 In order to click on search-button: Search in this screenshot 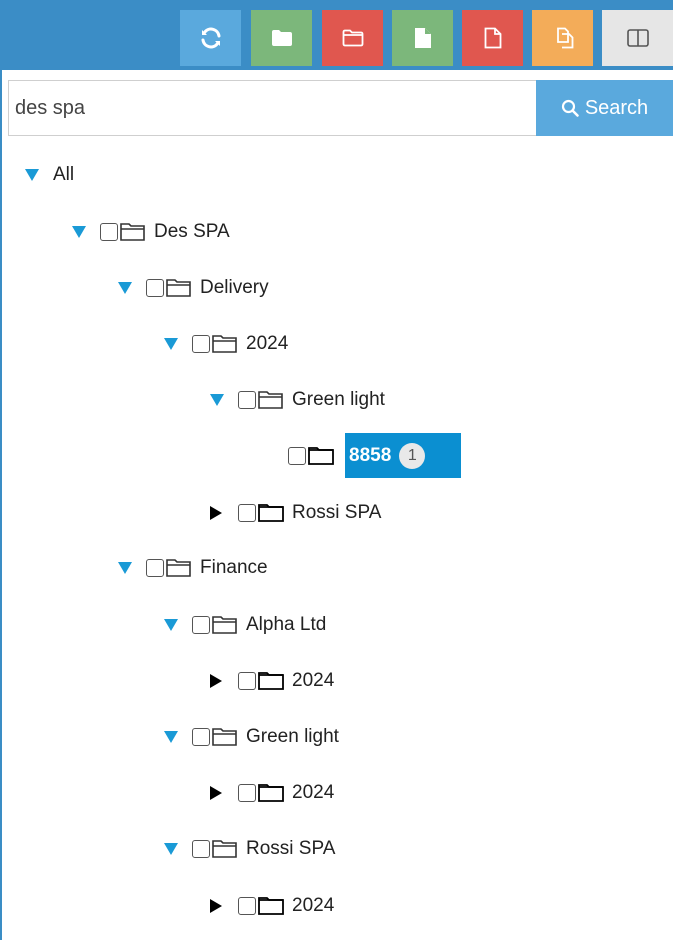, I will do `click(604, 108)`.